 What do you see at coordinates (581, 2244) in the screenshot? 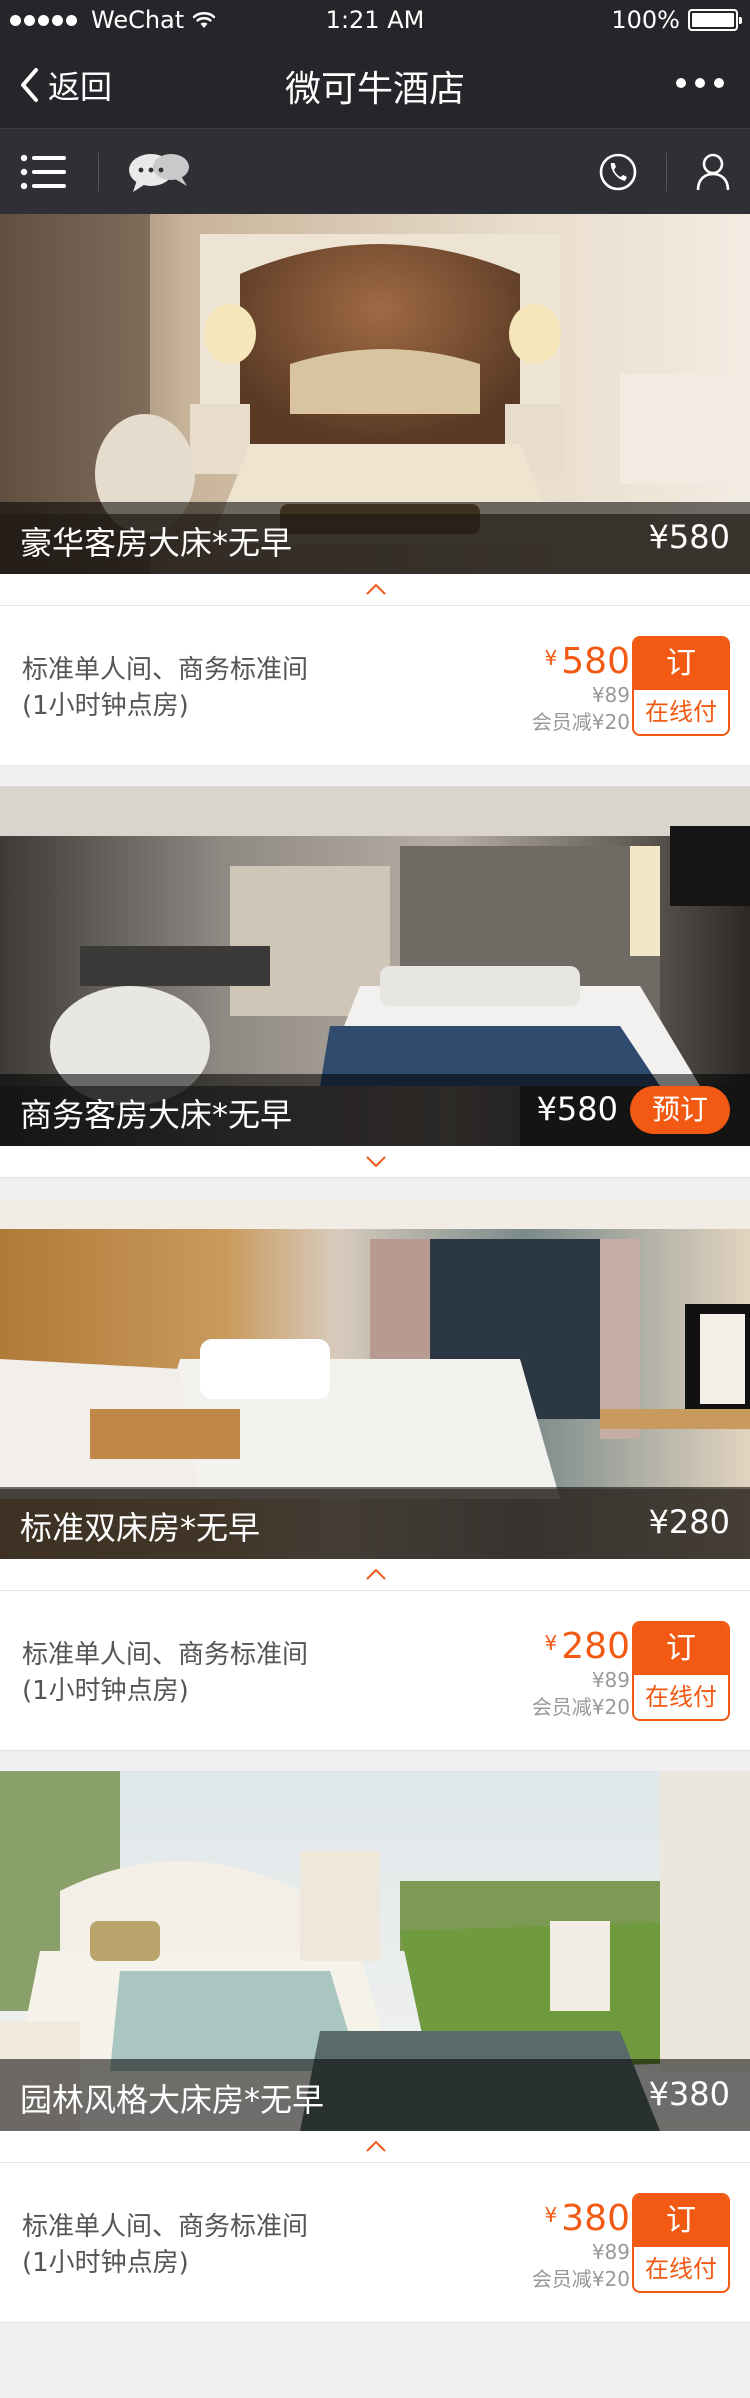
I see `price-block: ¥380 ¥89 会员减¥20` at bounding box center [581, 2244].